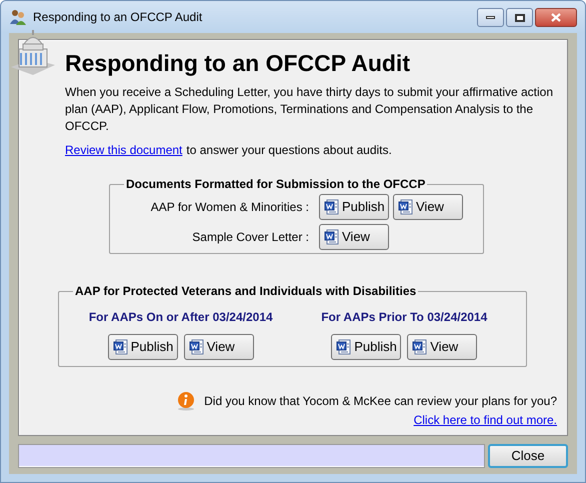 The image size is (586, 483). I want to click on close-window-button, so click(556, 17).